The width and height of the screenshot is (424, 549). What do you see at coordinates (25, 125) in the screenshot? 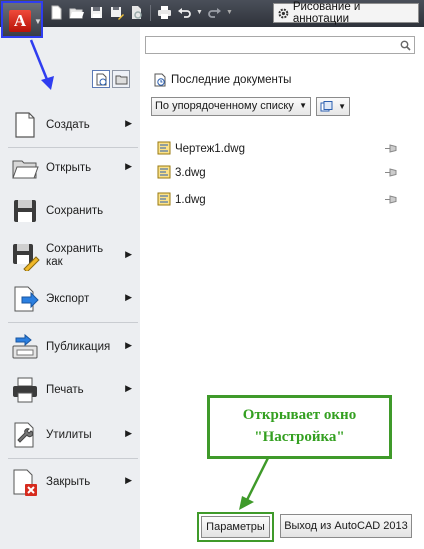
I see `new-document-icon` at bounding box center [25, 125].